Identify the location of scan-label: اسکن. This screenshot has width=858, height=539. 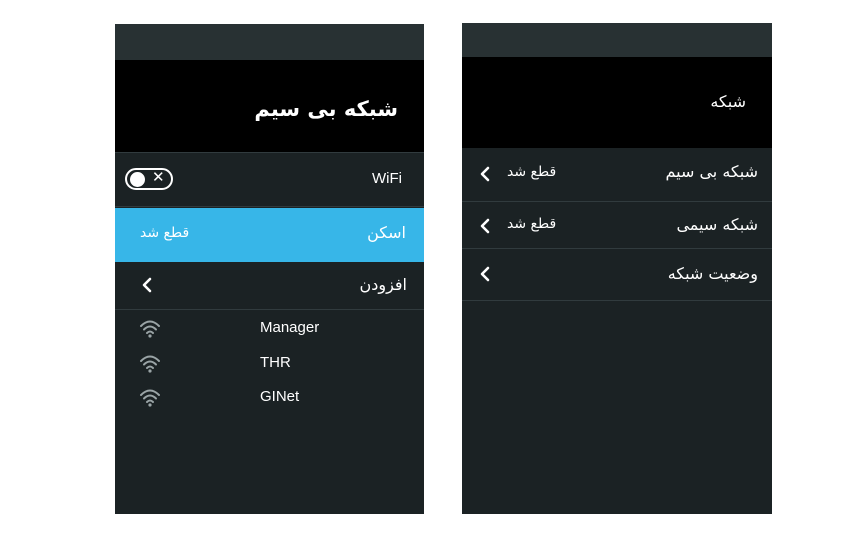
(386, 232).